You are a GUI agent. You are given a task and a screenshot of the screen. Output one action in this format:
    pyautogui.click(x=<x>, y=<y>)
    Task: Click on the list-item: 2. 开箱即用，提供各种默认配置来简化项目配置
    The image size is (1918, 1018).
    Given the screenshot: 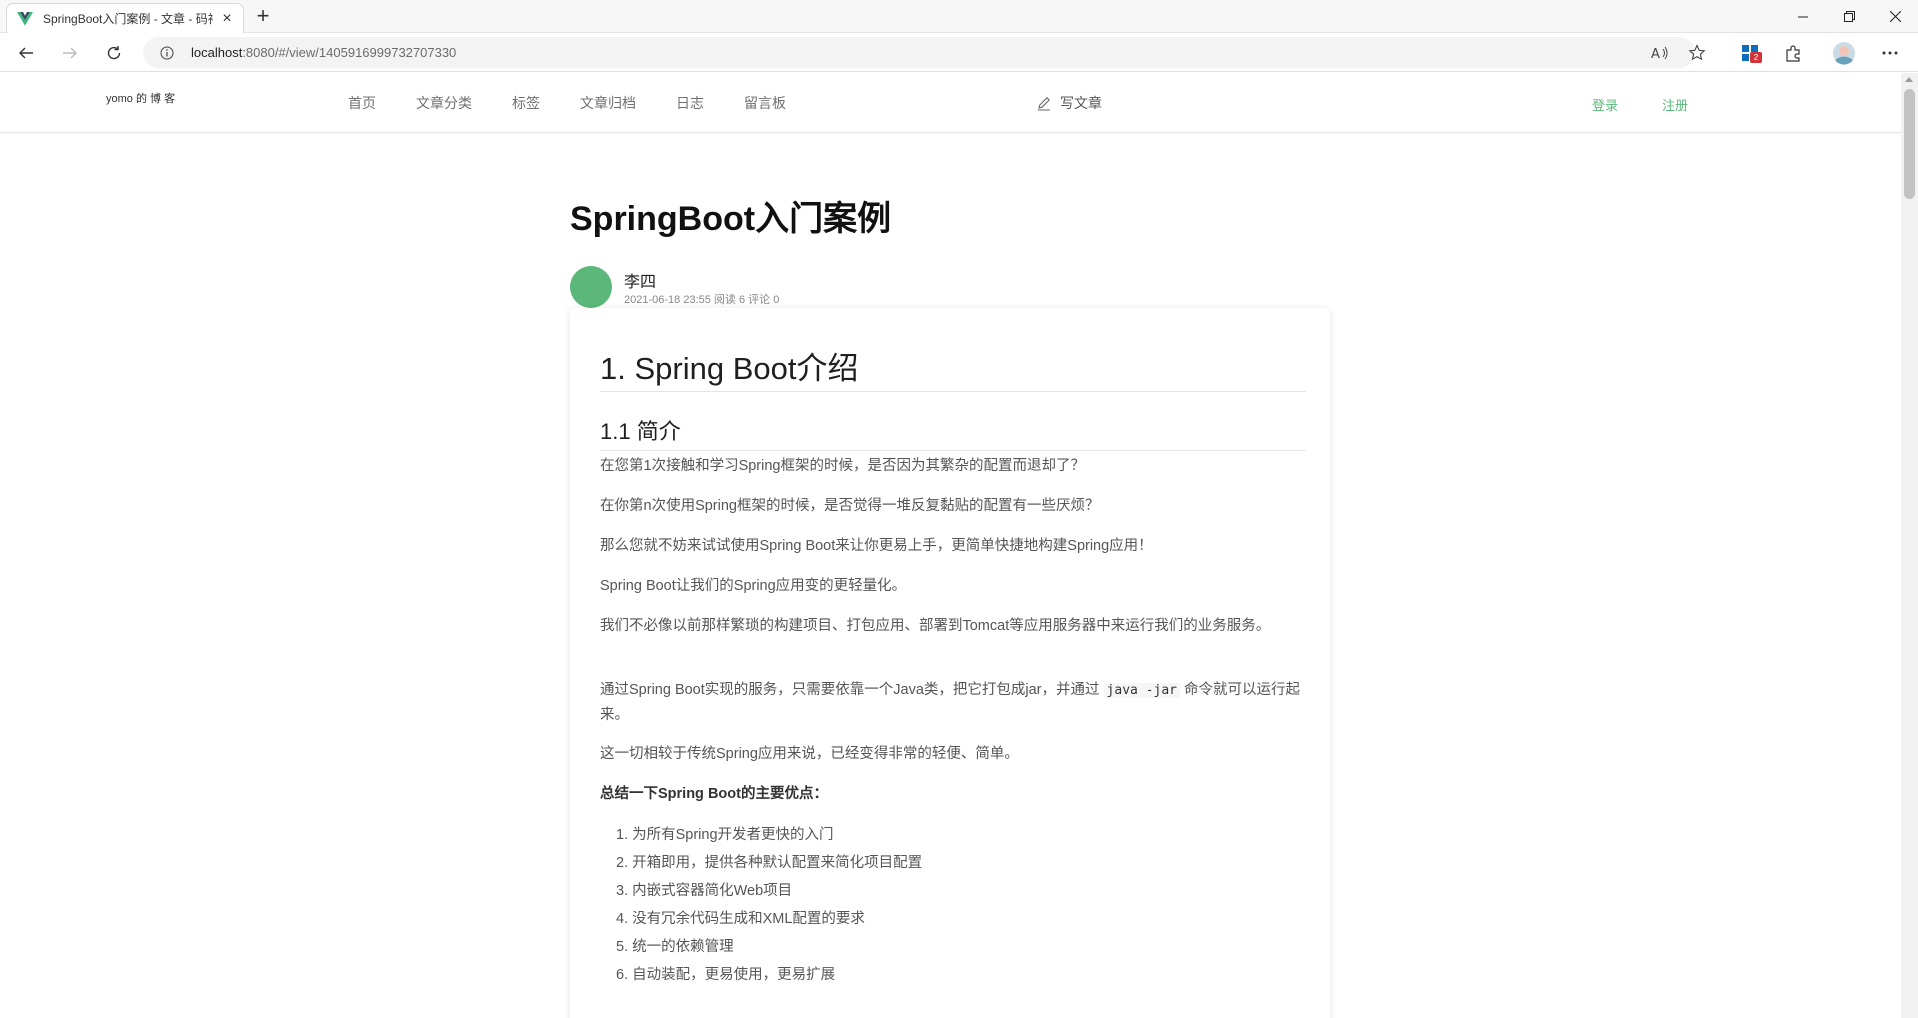 What is the action you would take?
    pyautogui.click(x=769, y=863)
    